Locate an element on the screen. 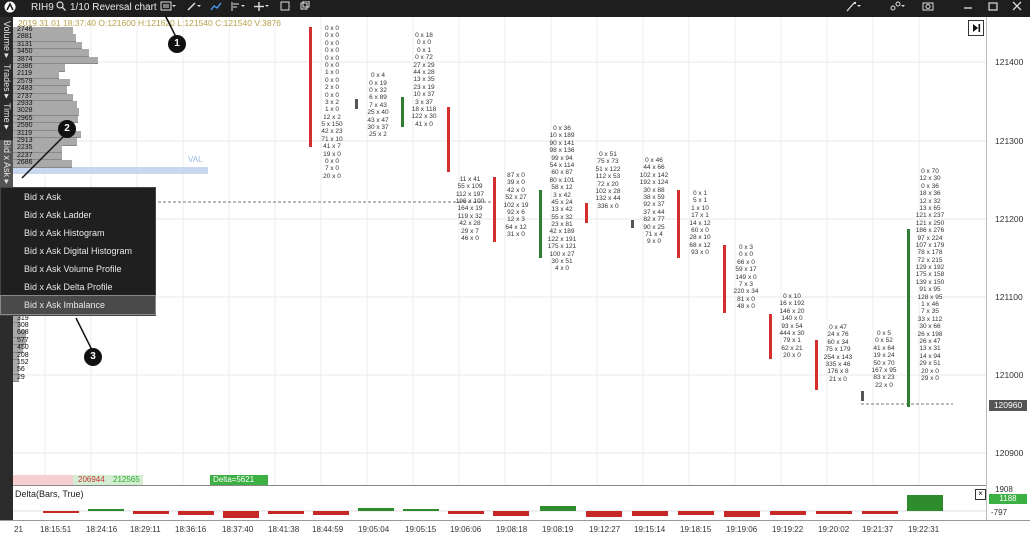 This screenshot has height=538, width=1030. time-label: 19:15:14 is located at coordinates (650, 529).